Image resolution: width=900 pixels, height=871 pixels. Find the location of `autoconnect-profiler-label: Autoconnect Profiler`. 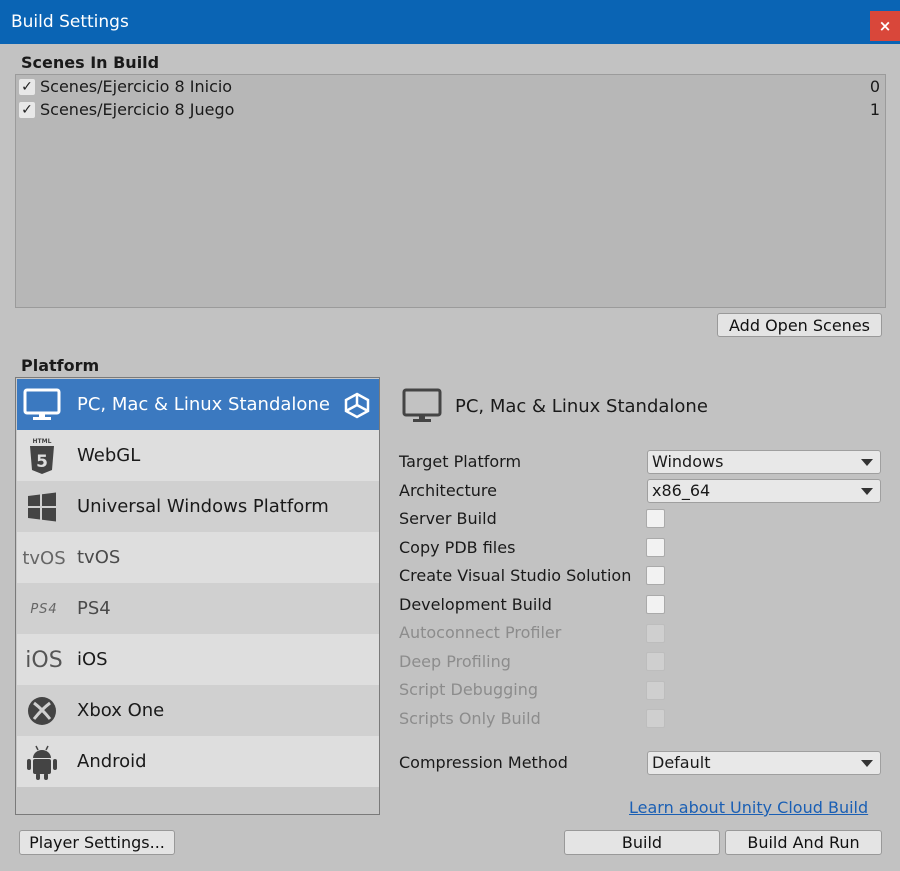

autoconnect-profiler-label: Autoconnect Profiler is located at coordinates (480, 632).